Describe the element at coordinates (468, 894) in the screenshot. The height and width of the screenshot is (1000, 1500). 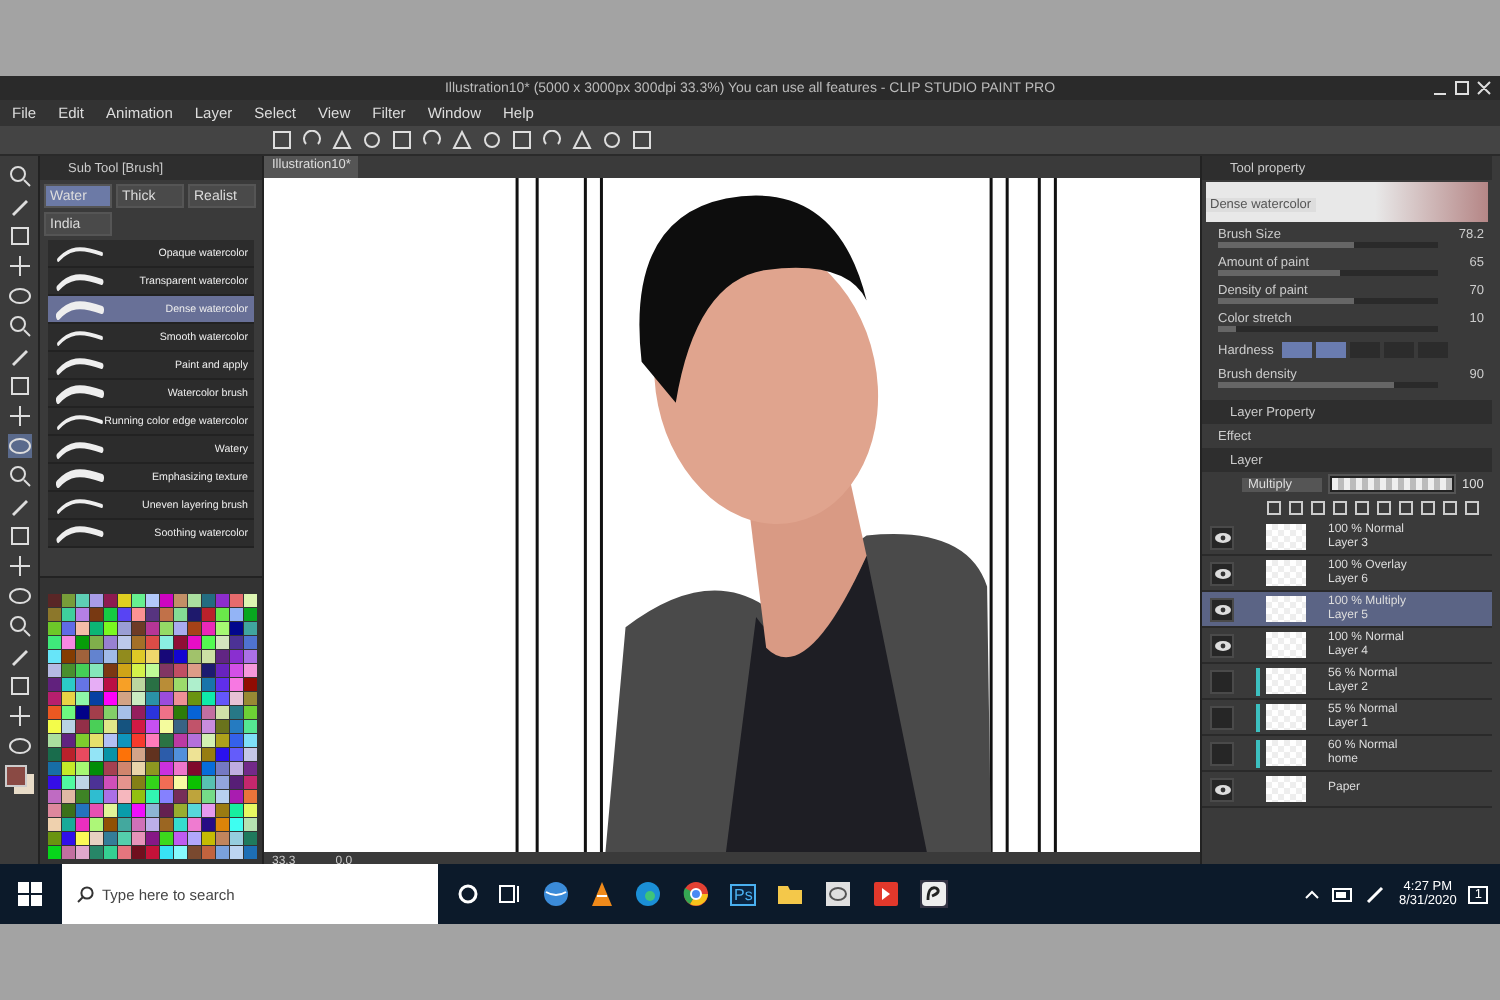
I see `circle-icon` at that location.